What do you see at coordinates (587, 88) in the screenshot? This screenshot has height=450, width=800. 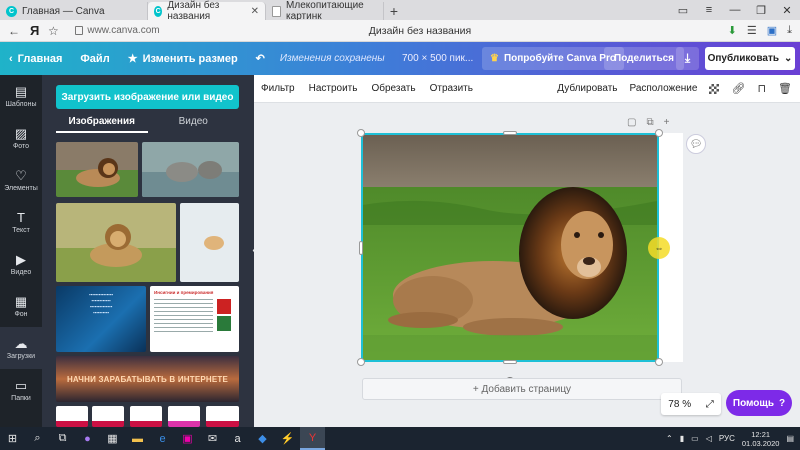 I see `duplicate-button: Дублировать` at bounding box center [587, 88].